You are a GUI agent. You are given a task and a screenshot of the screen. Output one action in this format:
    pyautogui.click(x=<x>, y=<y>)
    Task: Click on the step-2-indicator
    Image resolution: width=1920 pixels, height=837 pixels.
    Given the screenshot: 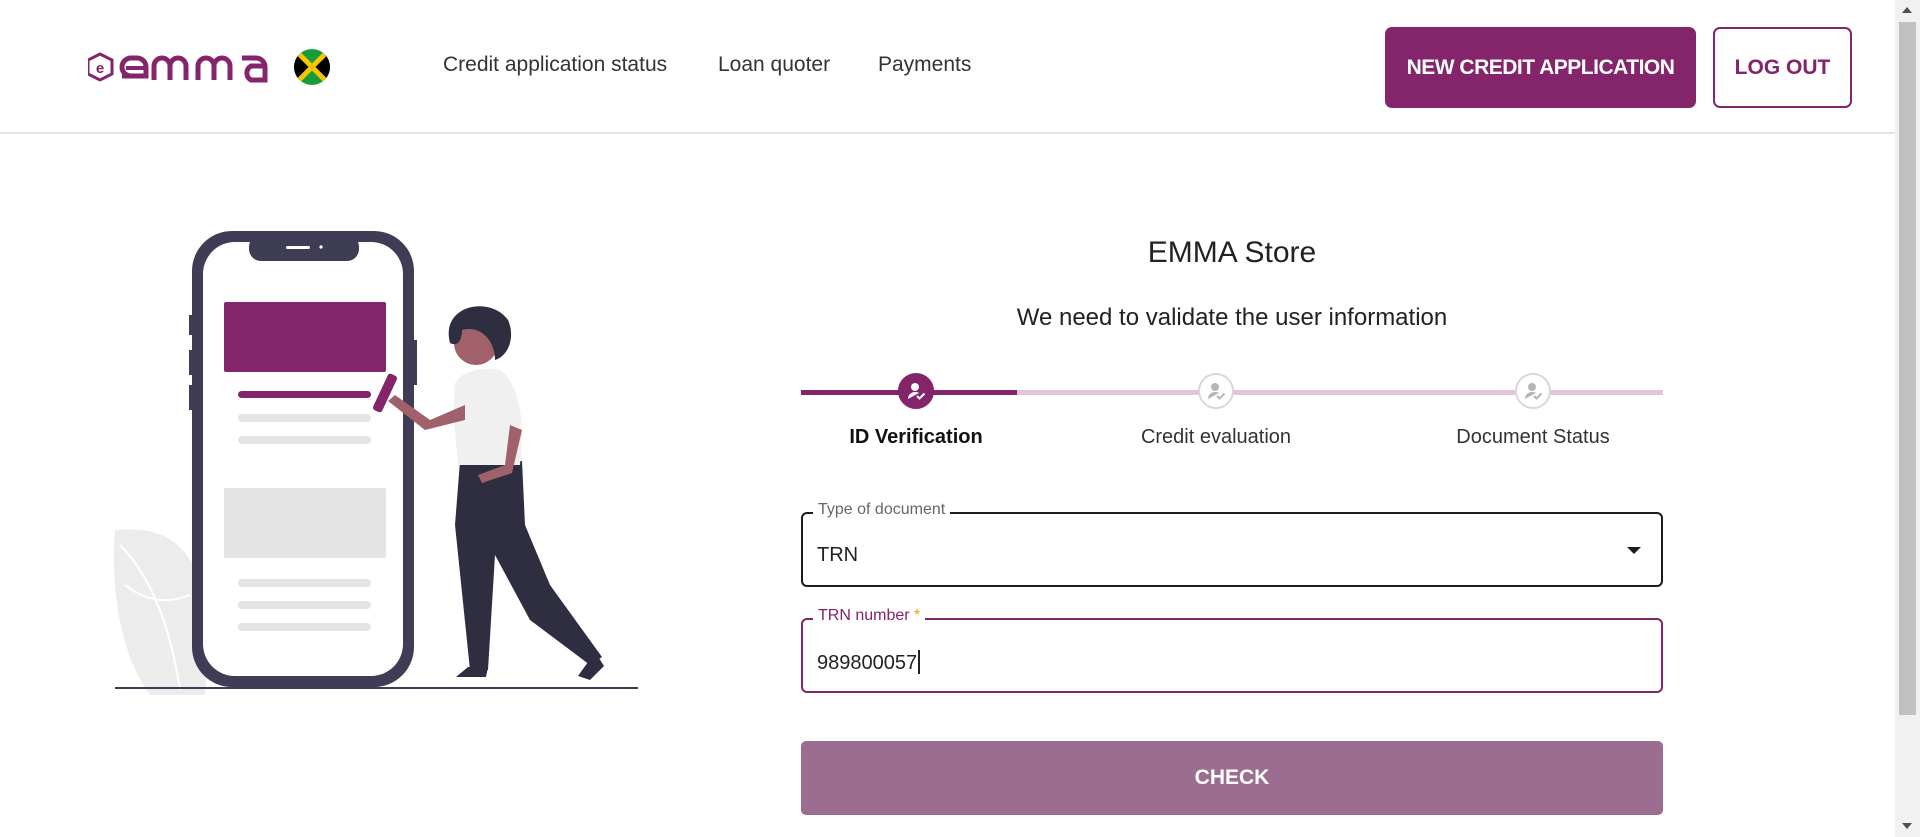 What is the action you would take?
    pyautogui.click(x=1216, y=391)
    